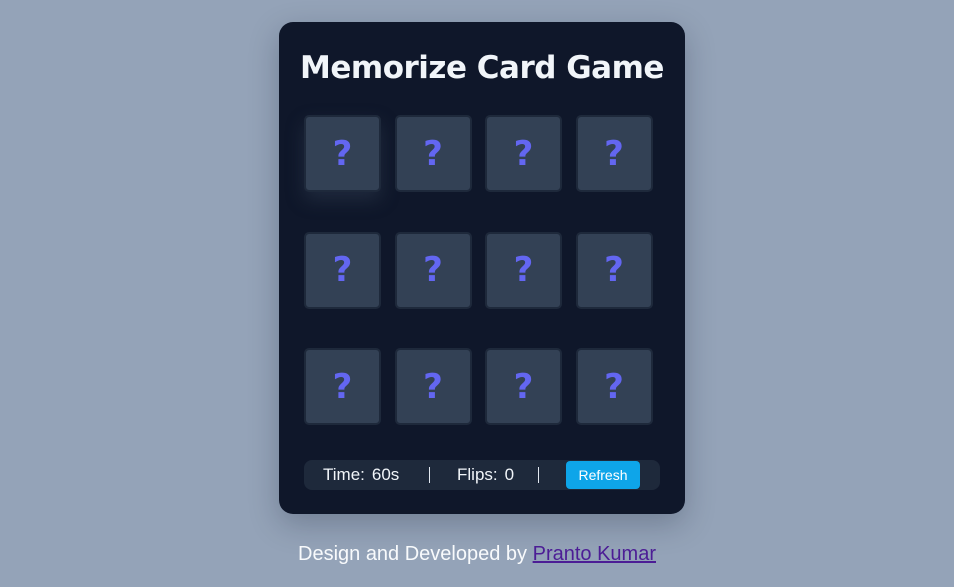  Describe the element at coordinates (603, 475) in the screenshot. I see `refresh-button: Refresh` at that location.